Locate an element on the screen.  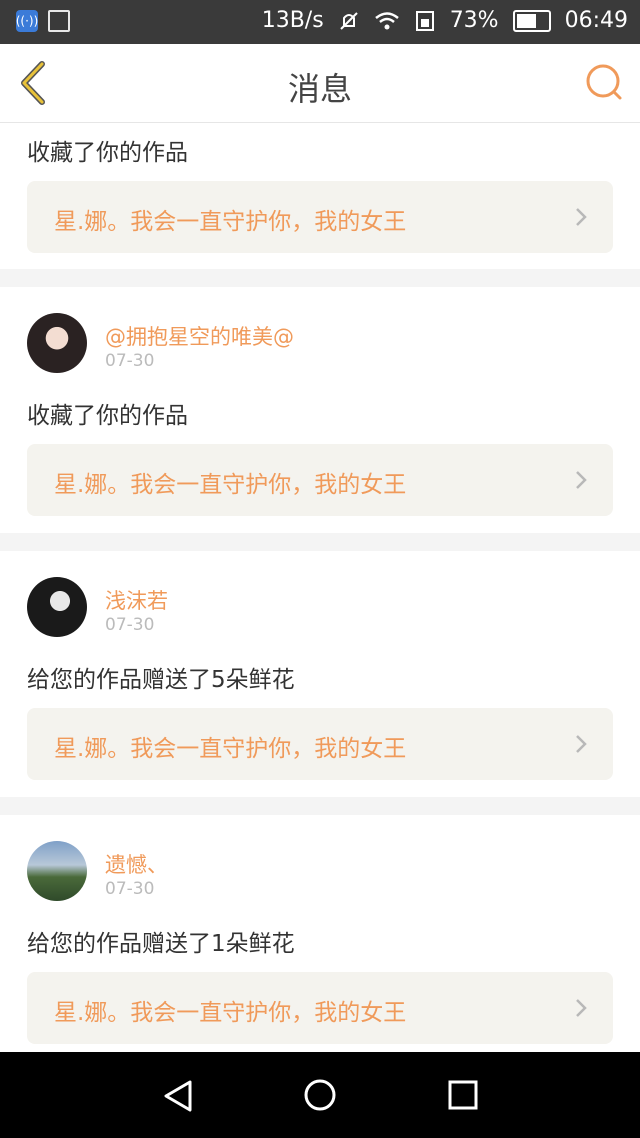
nav-recents-icon is located at coordinates (463, 1095).